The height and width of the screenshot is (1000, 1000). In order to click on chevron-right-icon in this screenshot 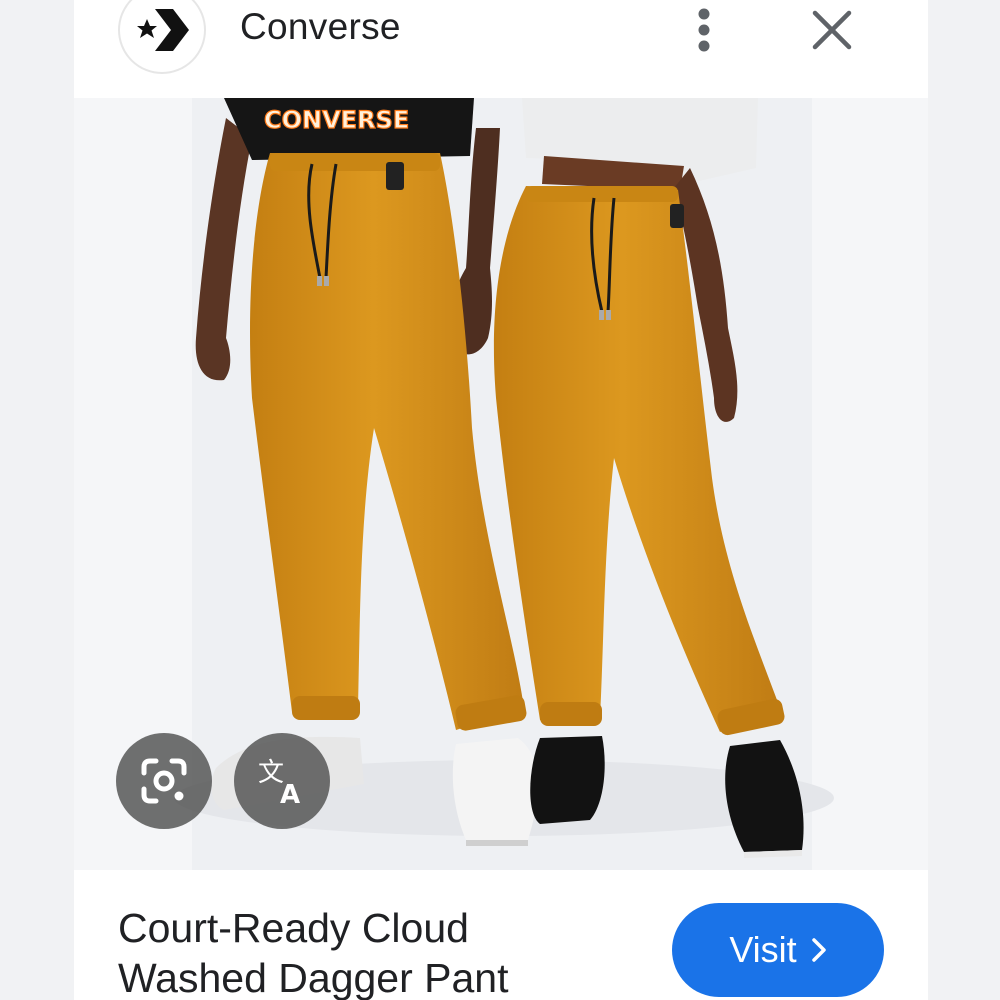, I will do `click(818, 950)`.